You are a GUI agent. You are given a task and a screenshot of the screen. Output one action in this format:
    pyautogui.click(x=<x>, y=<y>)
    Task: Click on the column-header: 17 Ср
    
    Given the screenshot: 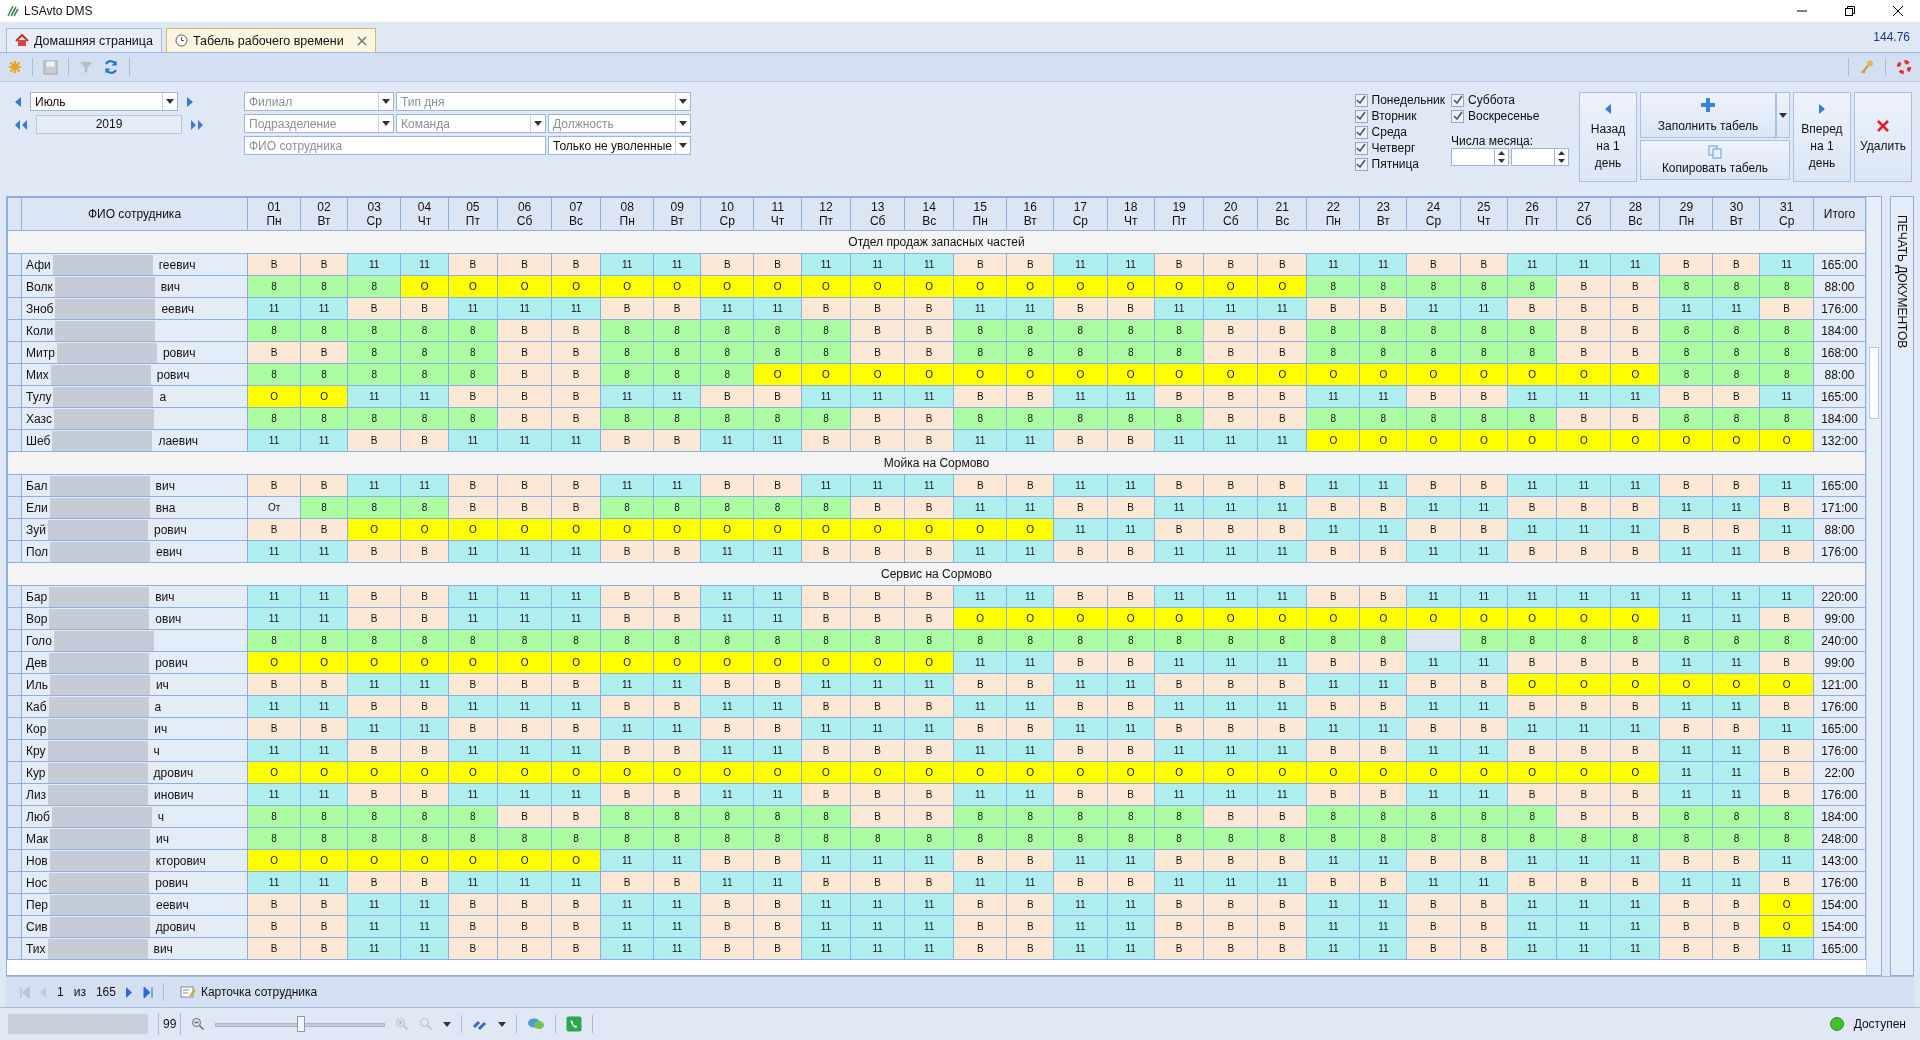 What is the action you would take?
    pyautogui.click(x=1080, y=214)
    